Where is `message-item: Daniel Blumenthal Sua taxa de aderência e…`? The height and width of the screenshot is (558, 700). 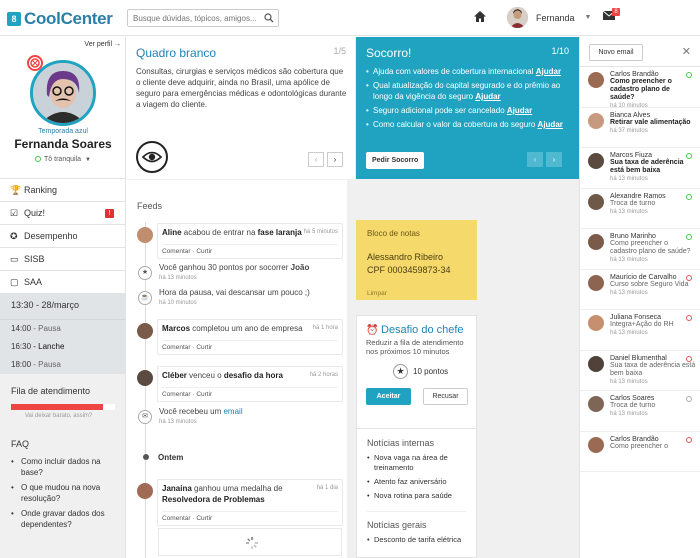 message-item: Daniel Blumenthal Sua taxa de aderência e… is located at coordinates (640, 371).